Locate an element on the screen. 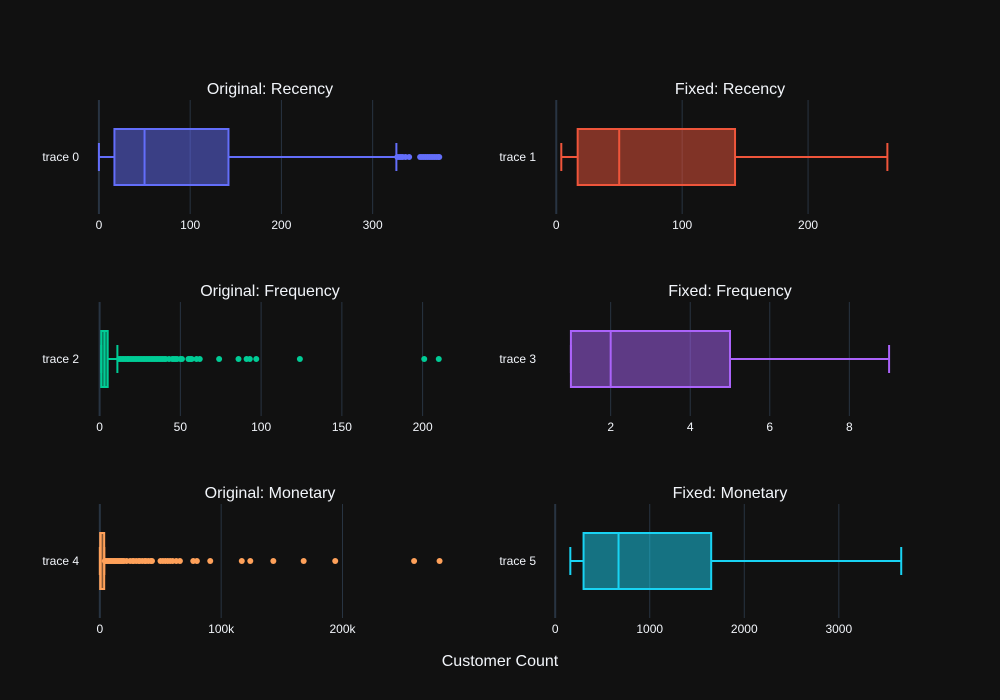 The image size is (1000, 700). x-tick-label: 1000 is located at coordinates (649, 629).